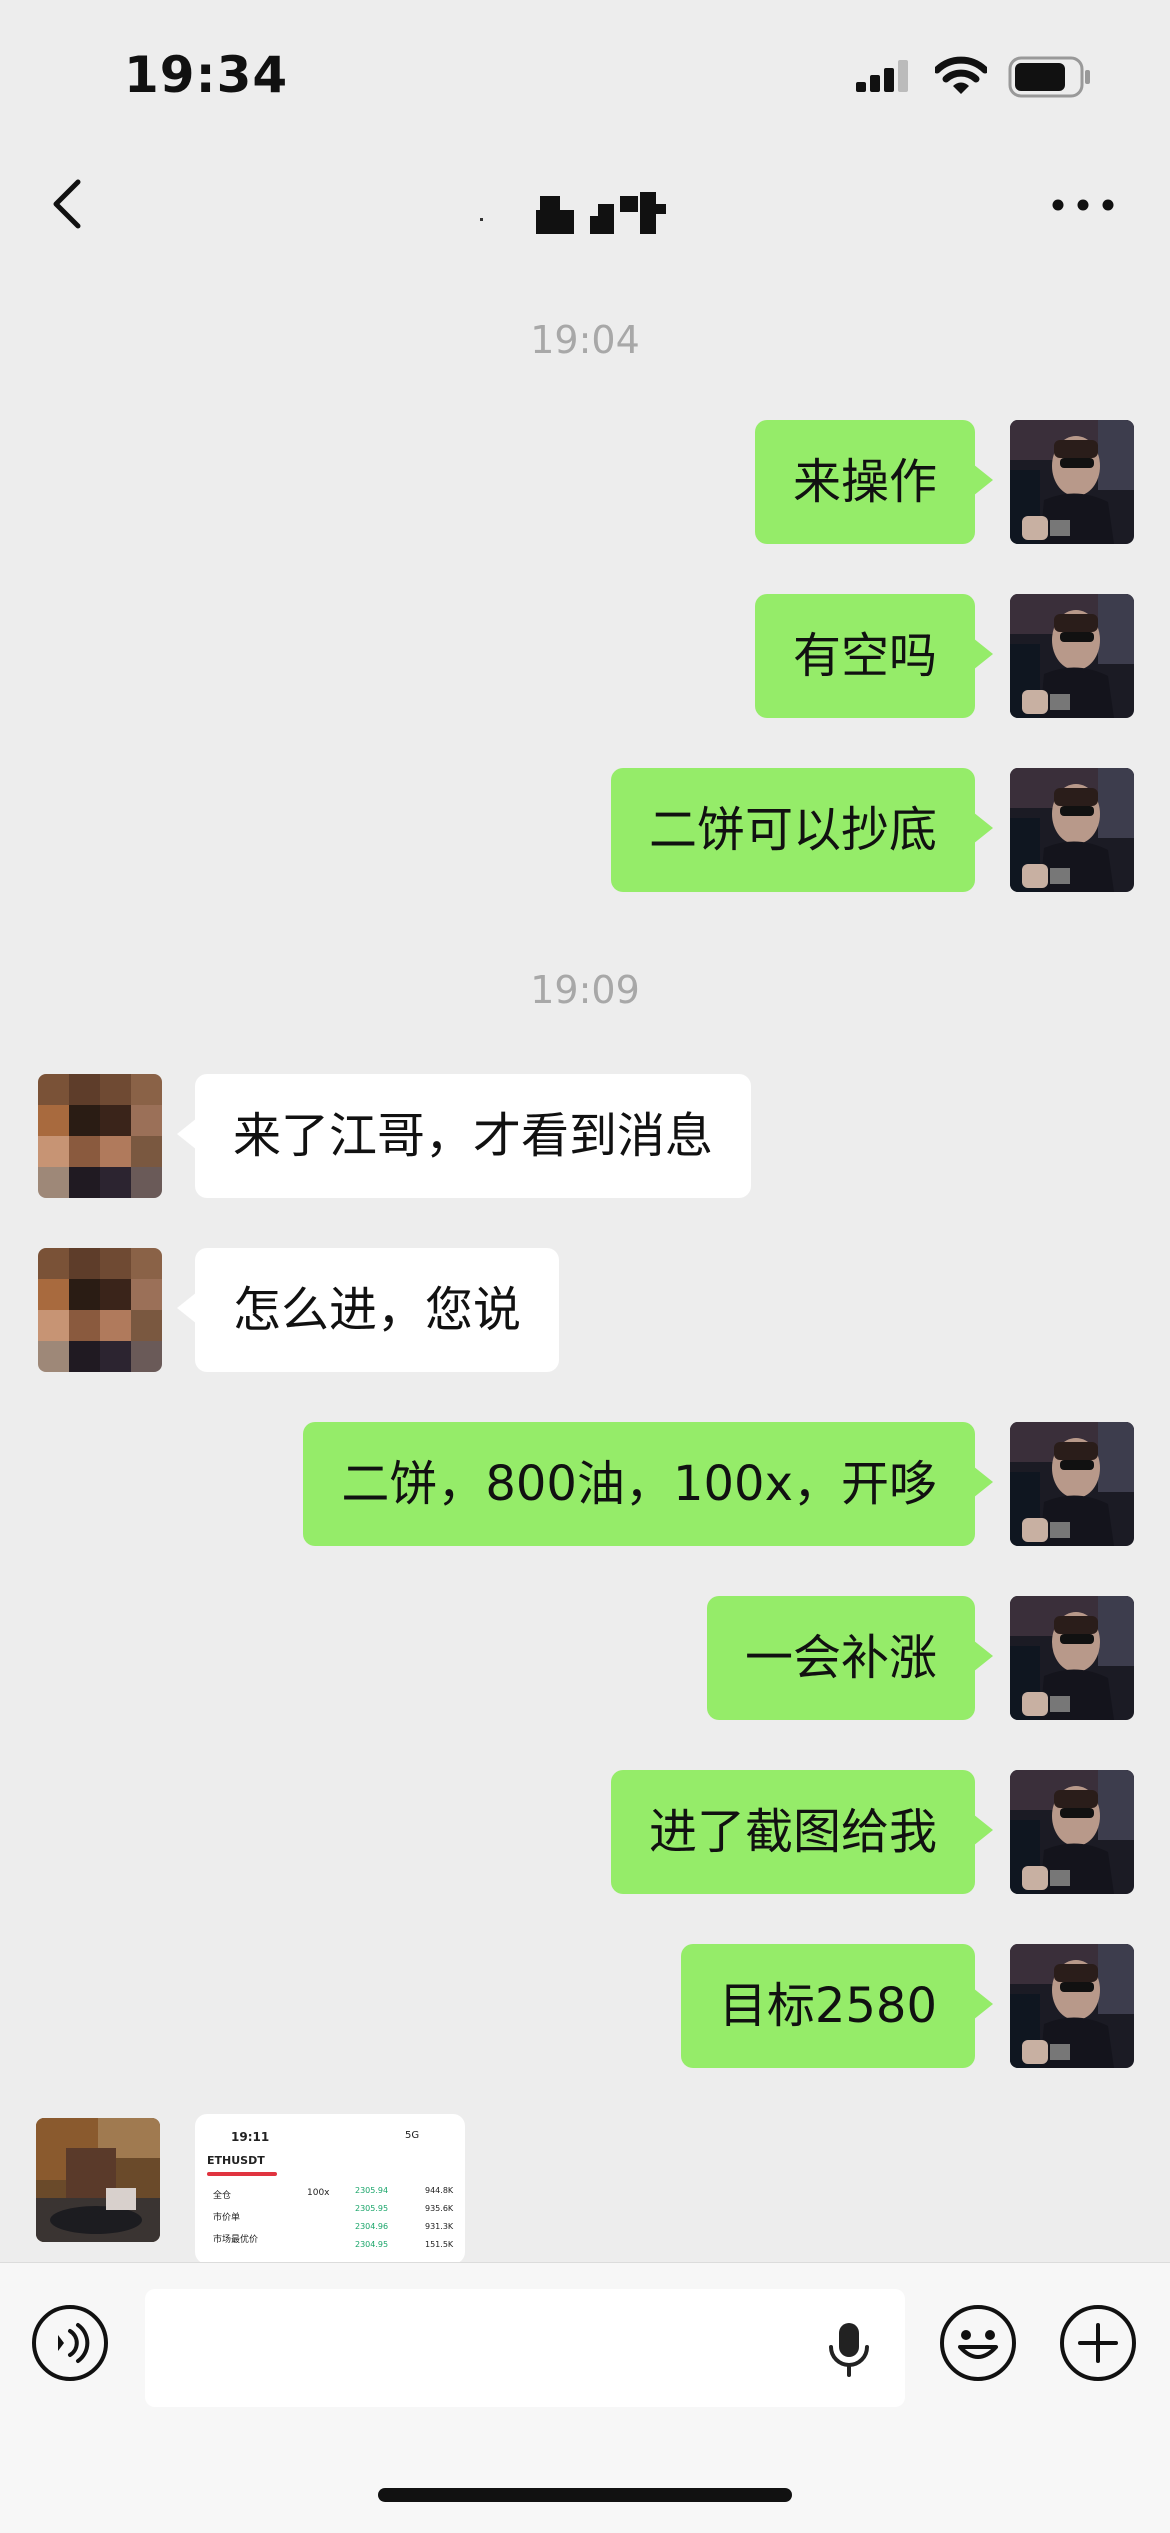 The height and width of the screenshot is (2533, 1170). What do you see at coordinates (850, 1658) in the screenshot?
I see `message-bubble-sent: 一会补涨` at bounding box center [850, 1658].